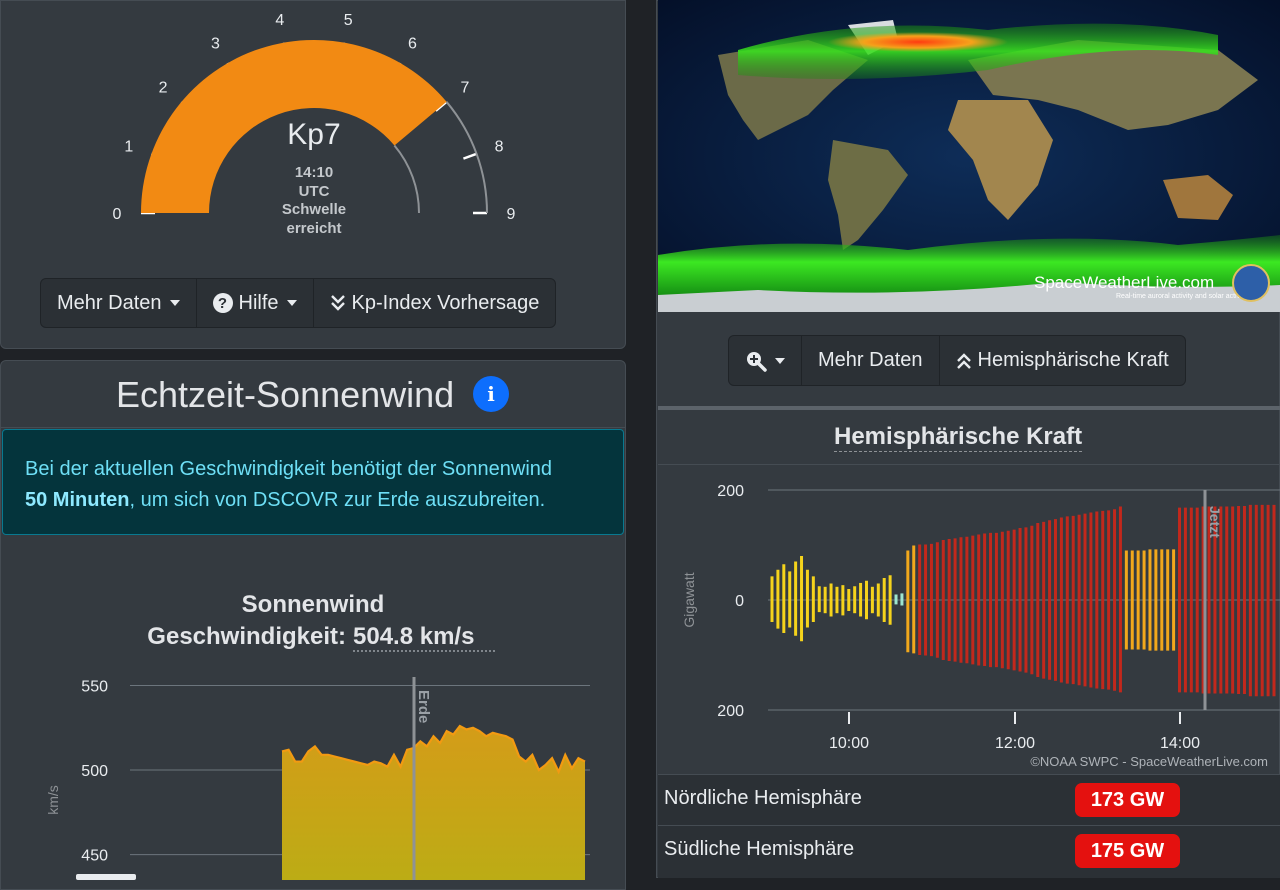  Describe the element at coordinates (958, 437) in the screenshot. I see `hemi-title: Hemisphärische Kraft` at that location.